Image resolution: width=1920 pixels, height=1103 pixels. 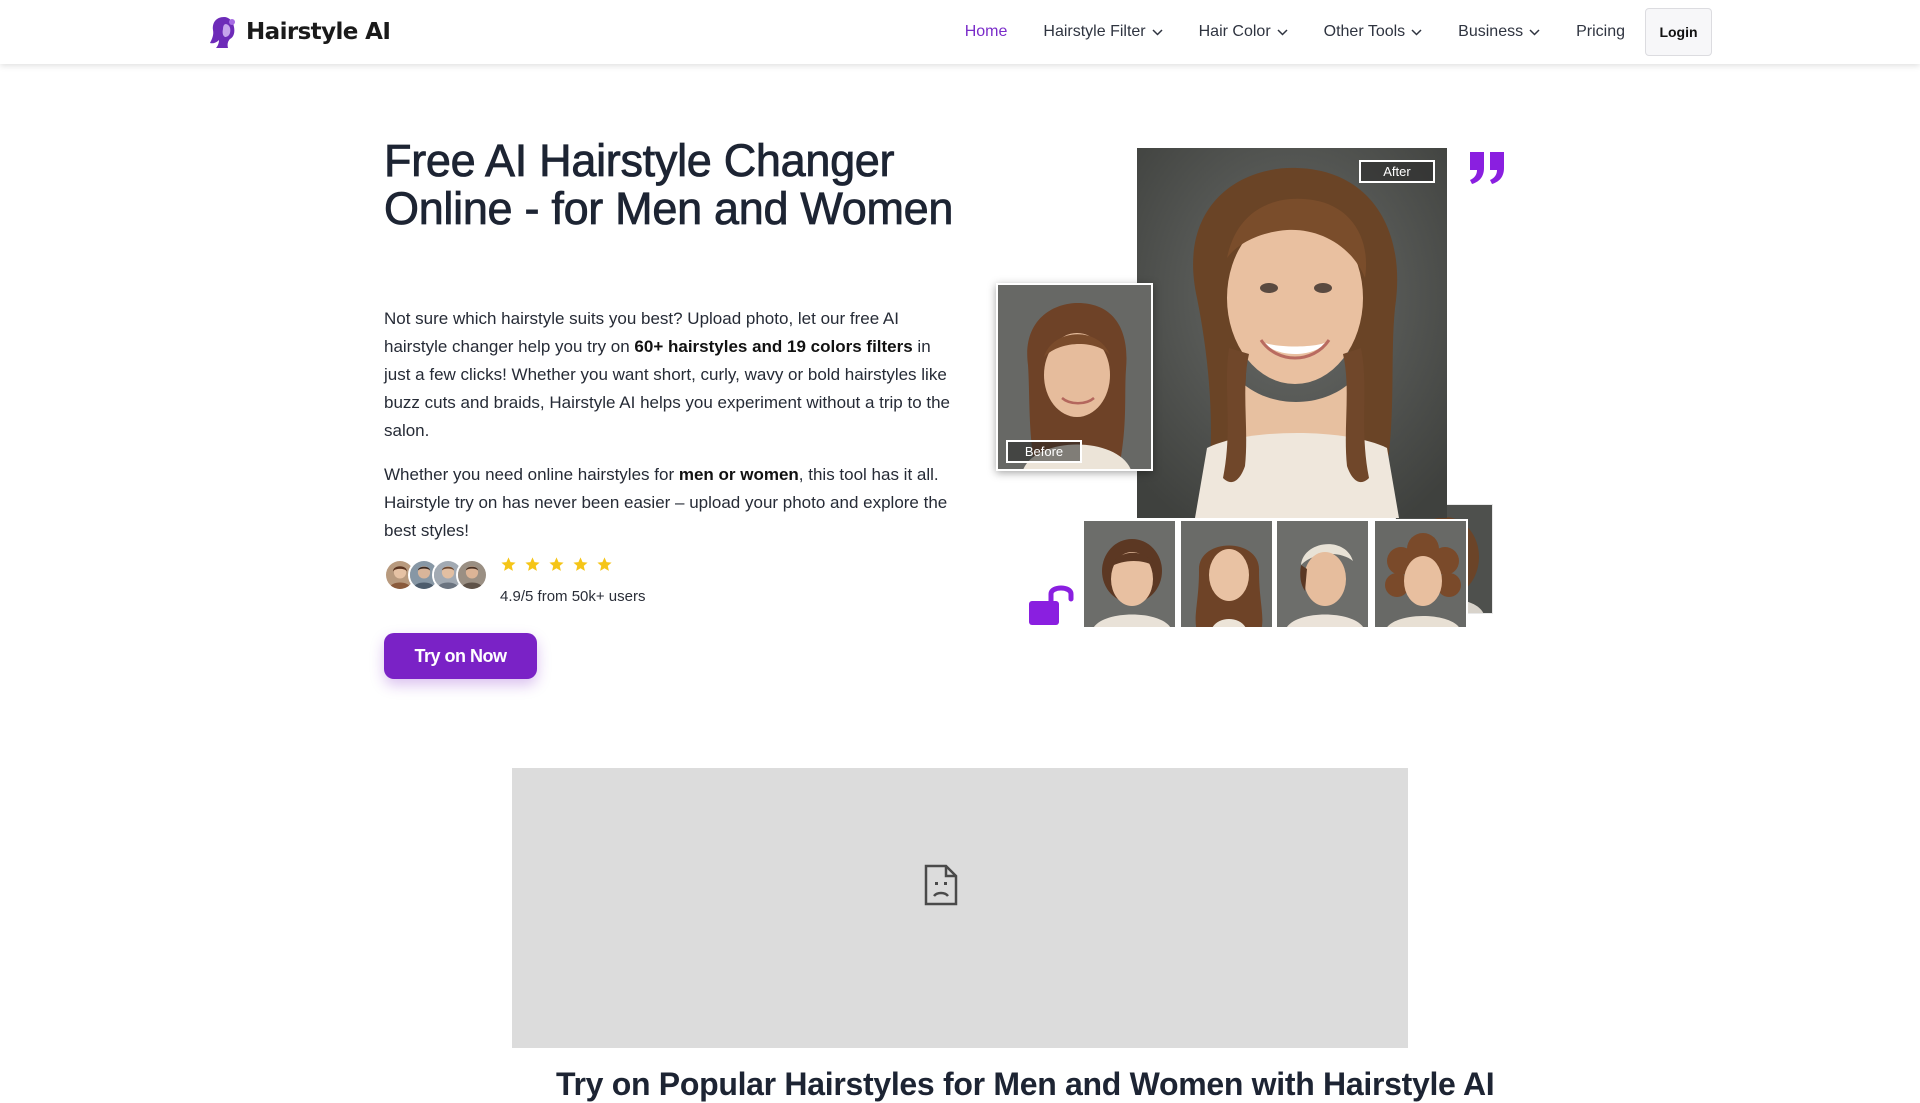 I want to click on nav-other-tools-label: Other Tools, so click(x=1364, y=31).